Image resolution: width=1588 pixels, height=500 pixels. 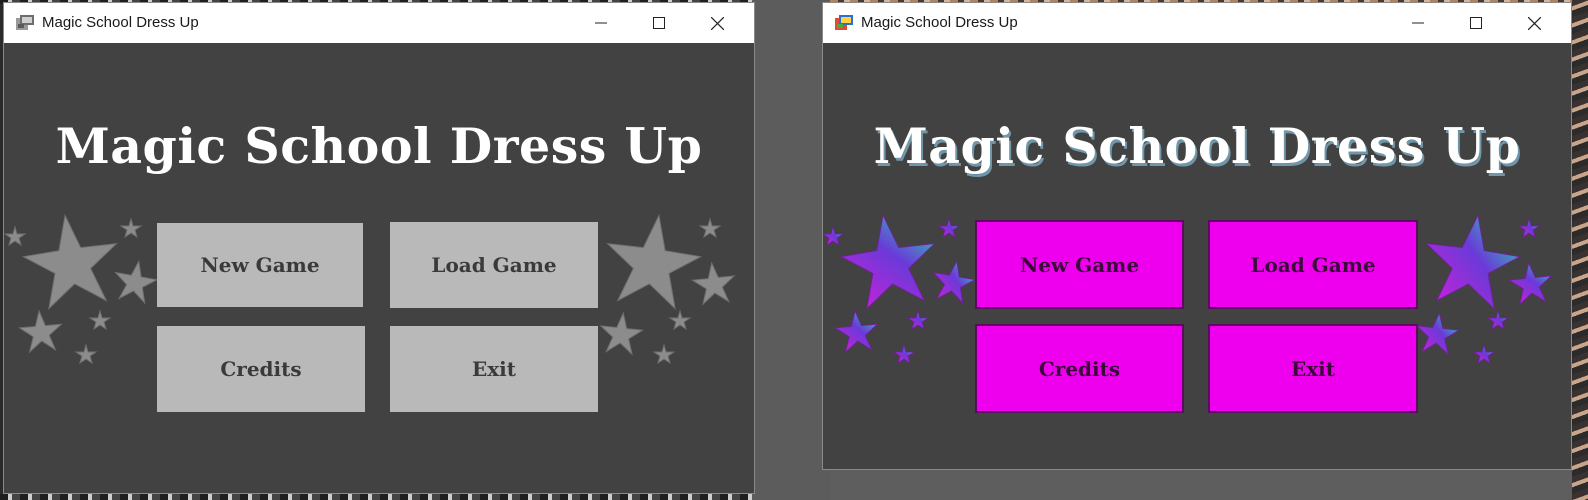 I want to click on desktop-background-right, so click(x=1580, y=250).